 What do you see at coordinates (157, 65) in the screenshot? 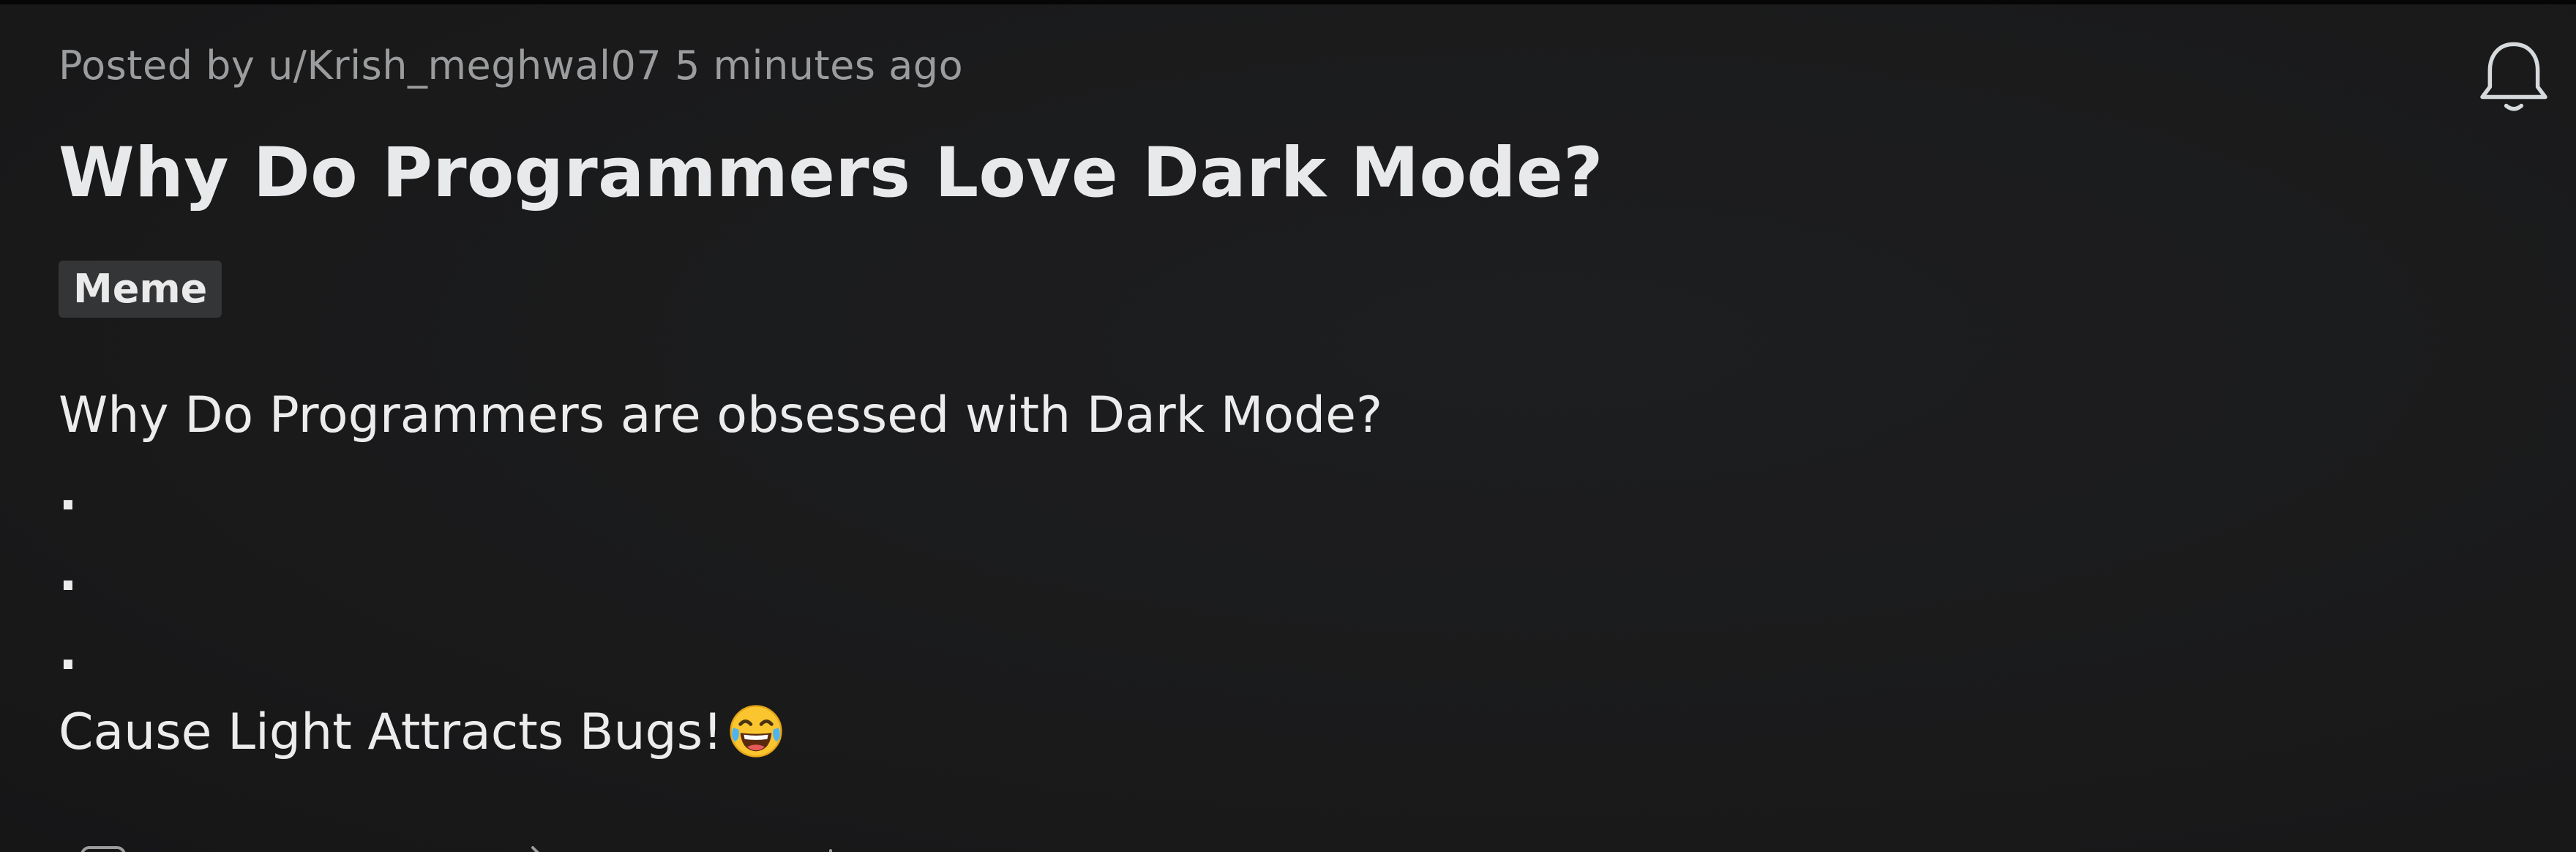
I see `meta-prefix: Posted by` at bounding box center [157, 65].